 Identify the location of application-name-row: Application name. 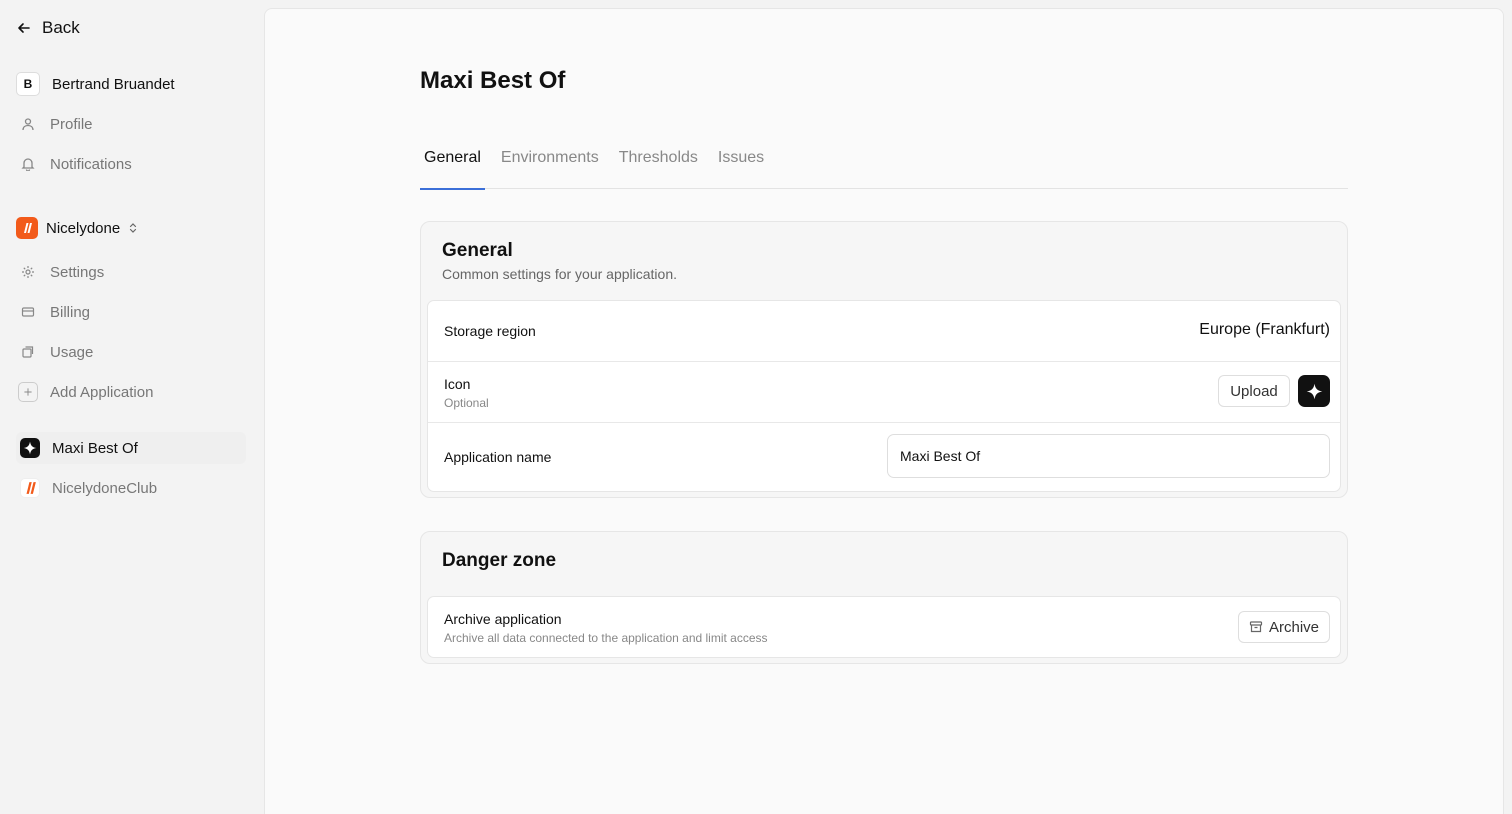
(884, 457).